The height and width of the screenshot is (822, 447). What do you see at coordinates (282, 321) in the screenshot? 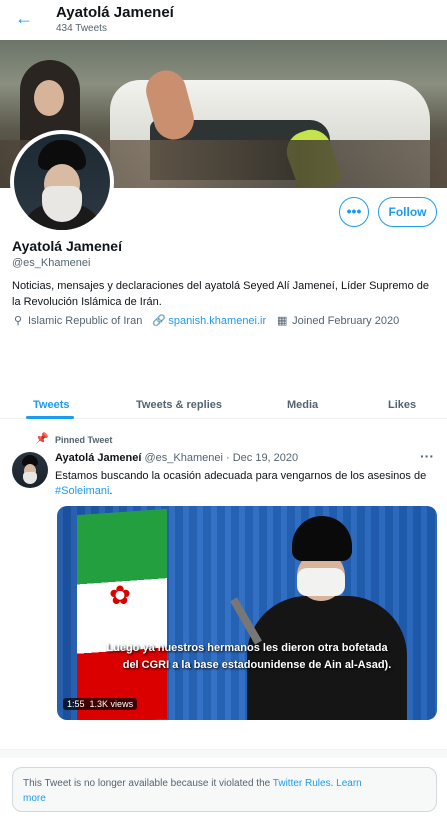
I see `calendar-icon: ▦` at bounding box center [282, 321].